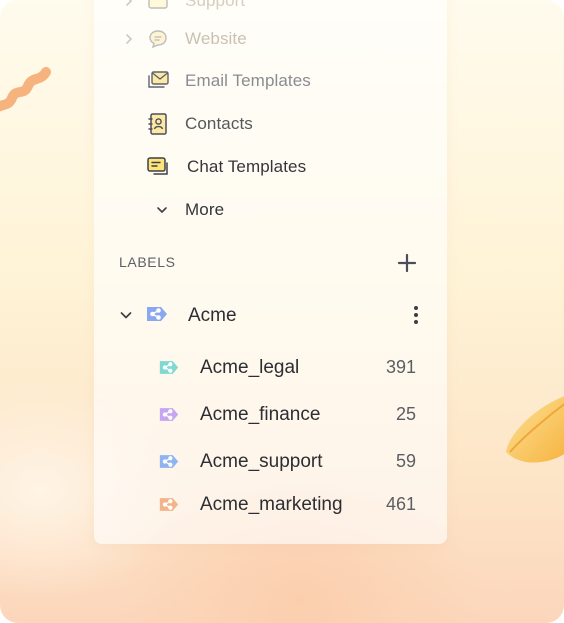  What do you see at coordinates (270, 39) in the screenshot?
I see `nav-item-website: Website` at bounding box center [270, 39].